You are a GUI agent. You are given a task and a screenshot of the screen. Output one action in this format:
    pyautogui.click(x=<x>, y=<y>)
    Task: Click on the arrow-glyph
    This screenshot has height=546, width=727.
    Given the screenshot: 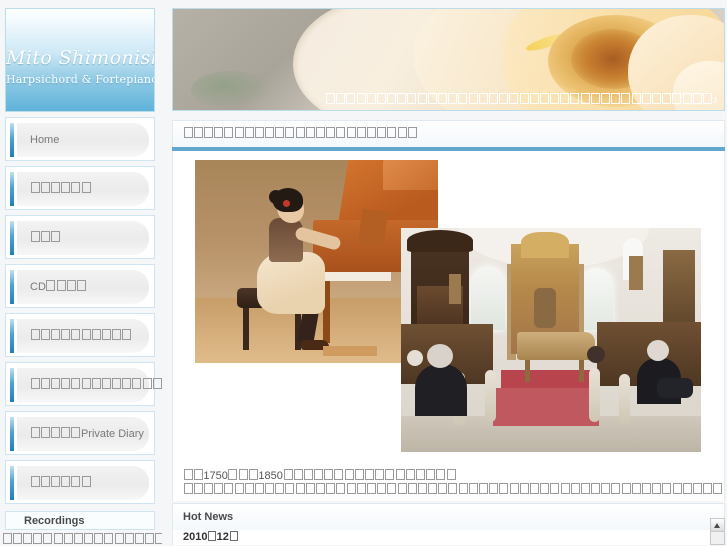 What is the action you would take?
    pyautogui.click(x=717, y=525)
    